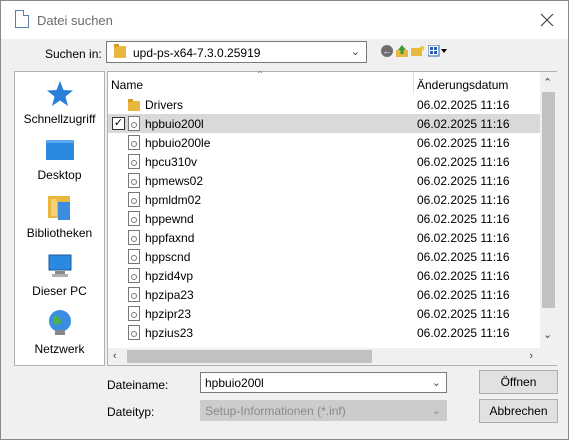 The height and width of the screenshot is (440, 569). What do you see at coordinates (275, 411) in the screenshot?
I see `filetype-value: Setup-Informationen (*.inf)` at bounding box center [275, 411].